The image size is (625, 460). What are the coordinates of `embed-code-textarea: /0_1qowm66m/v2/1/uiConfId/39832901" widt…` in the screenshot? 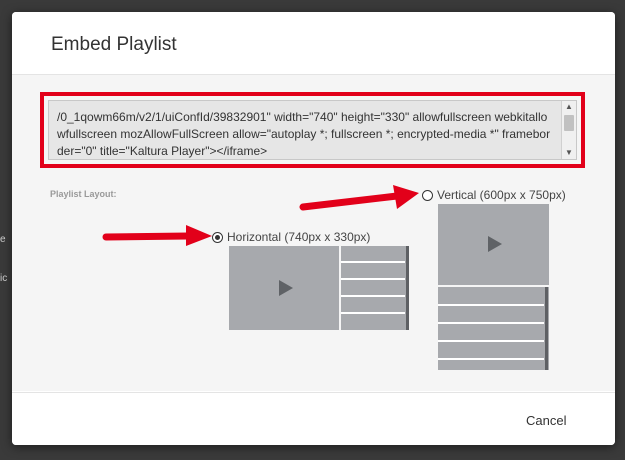 It's located at (312, 130).